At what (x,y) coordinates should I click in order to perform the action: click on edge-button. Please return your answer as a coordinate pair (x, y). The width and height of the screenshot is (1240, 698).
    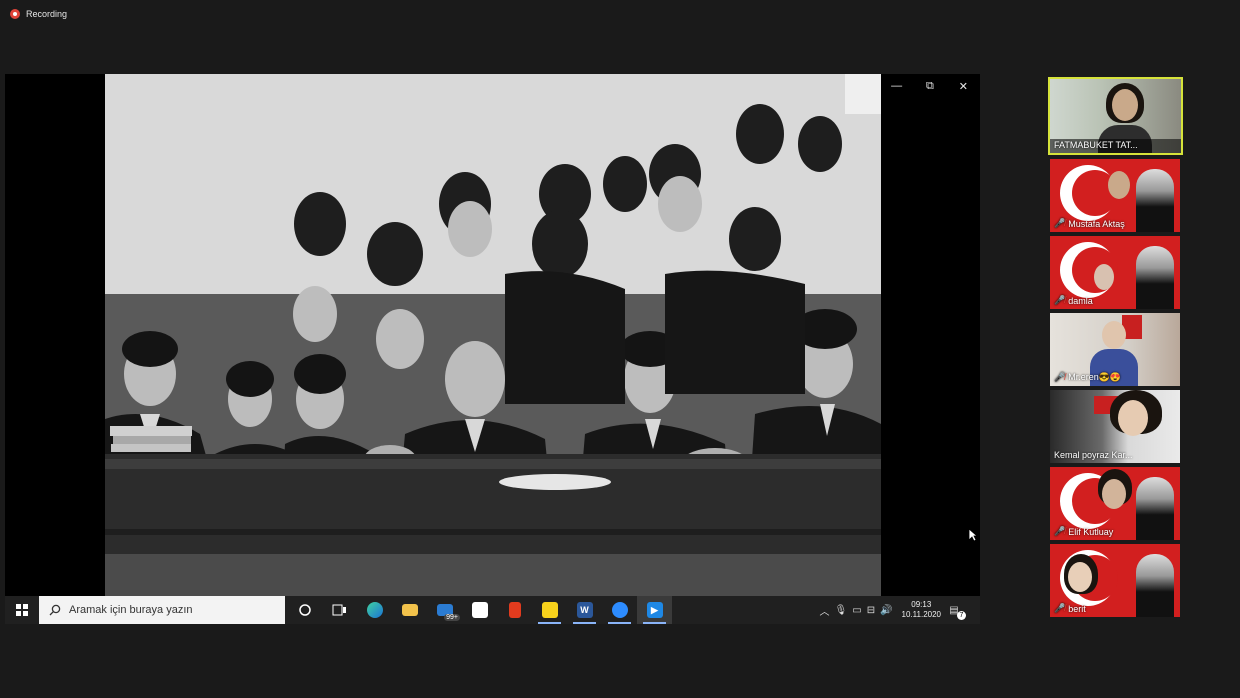
    Looking at the image, I should click on (374, 610).